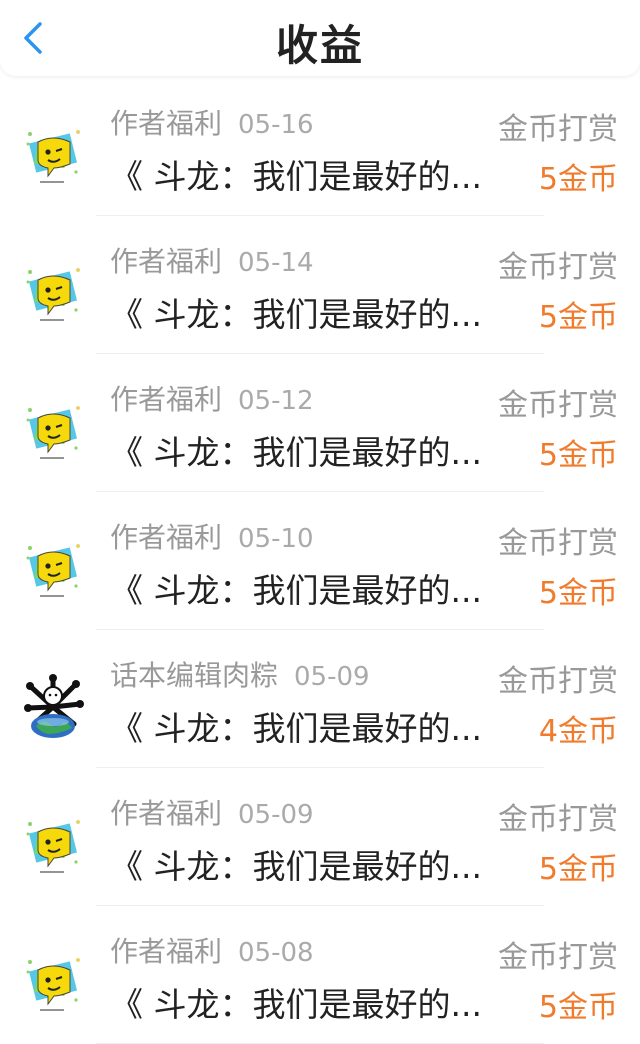 Image resolution: width=640 pixels, height=1044 pixels. I want to click on row-meta: 作者福利 05-09, so click(212, 812).